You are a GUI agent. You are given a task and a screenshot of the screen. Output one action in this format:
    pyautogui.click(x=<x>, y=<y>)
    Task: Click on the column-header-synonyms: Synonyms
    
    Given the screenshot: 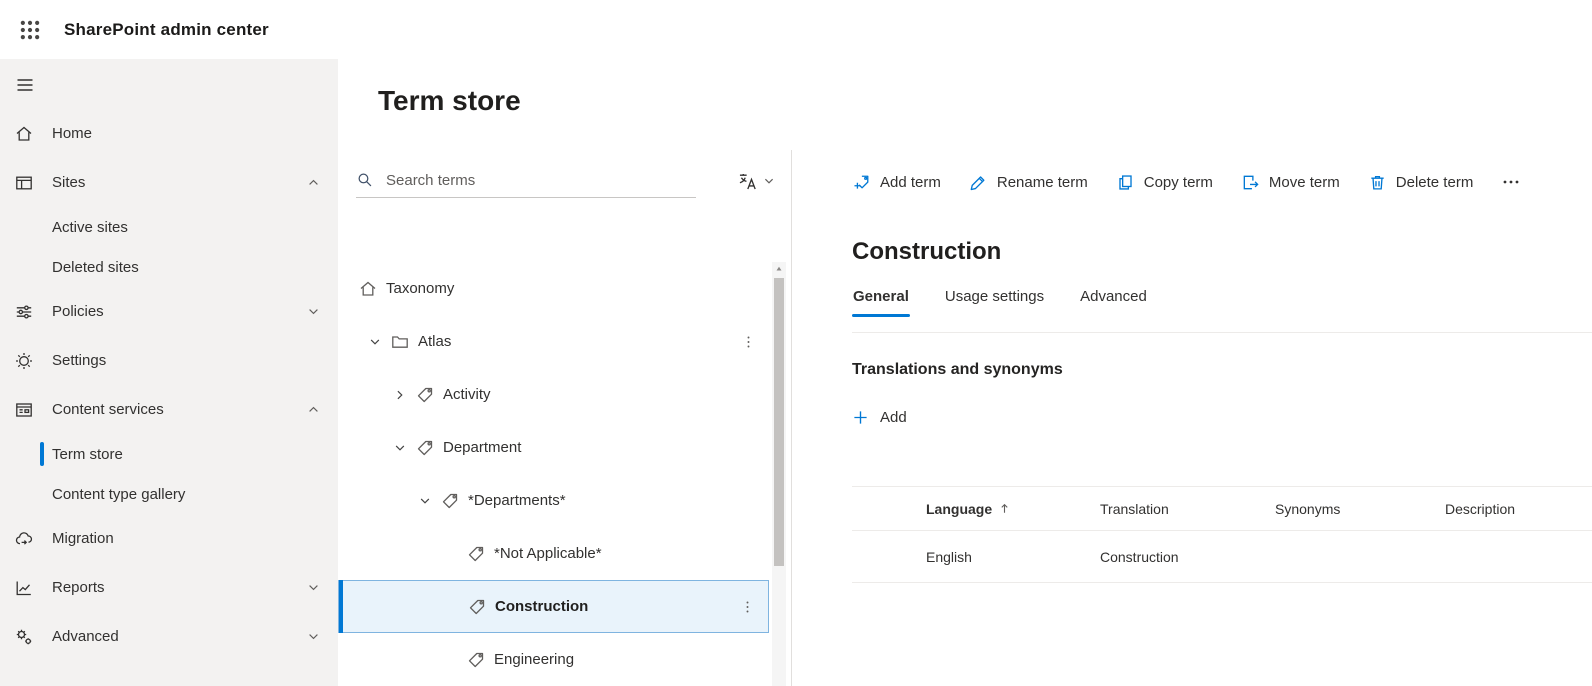 What is the action you would take?
    pyautogui.click(x=1360, y=509)
    